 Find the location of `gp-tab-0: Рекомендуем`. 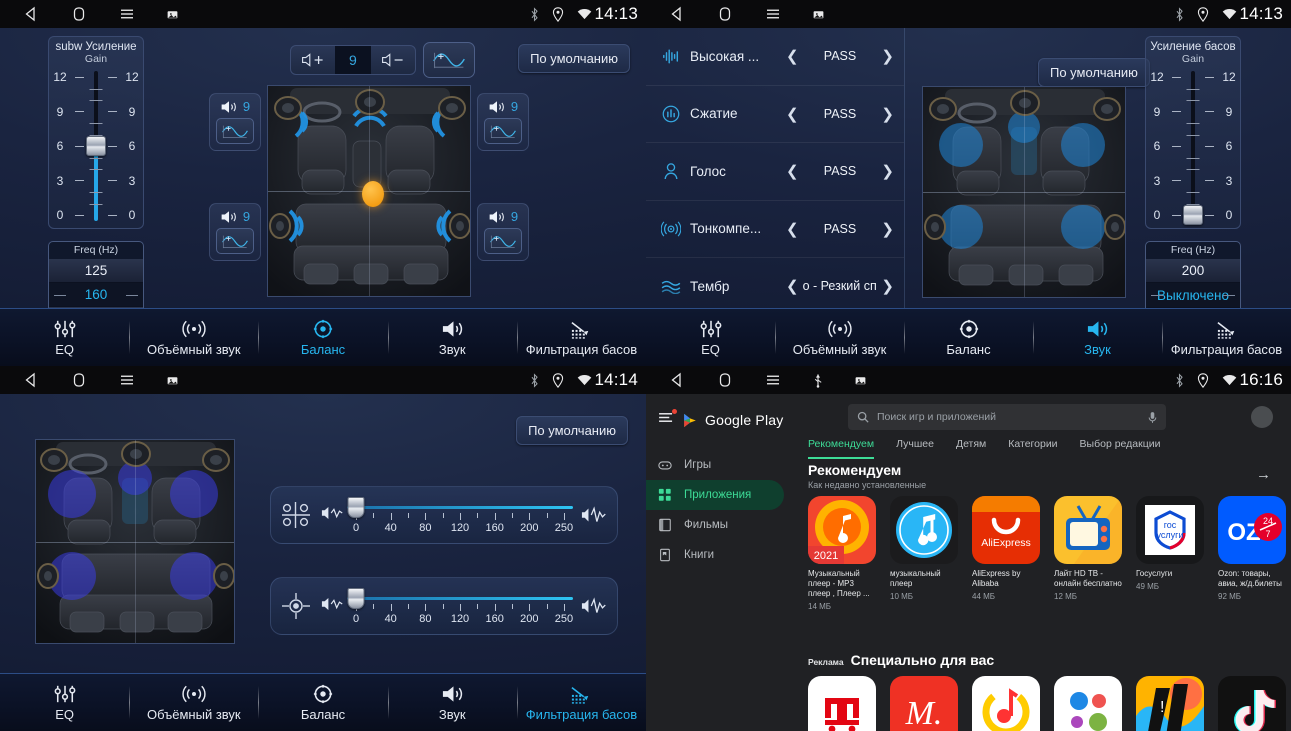

gp-tab-0: Рекомендуем is located at coordinates (841, 448).